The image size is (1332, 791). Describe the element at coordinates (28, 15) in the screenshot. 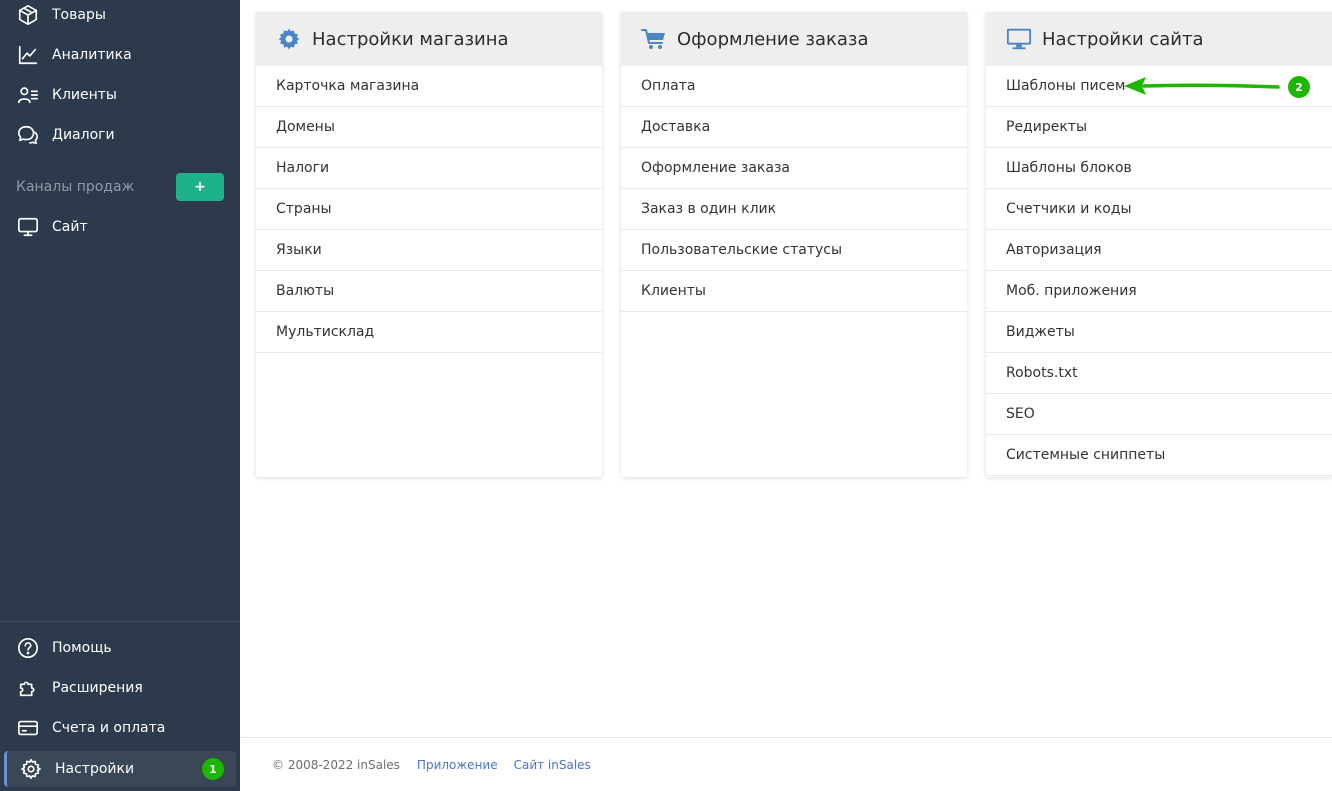

I see `box-icon` at that location.